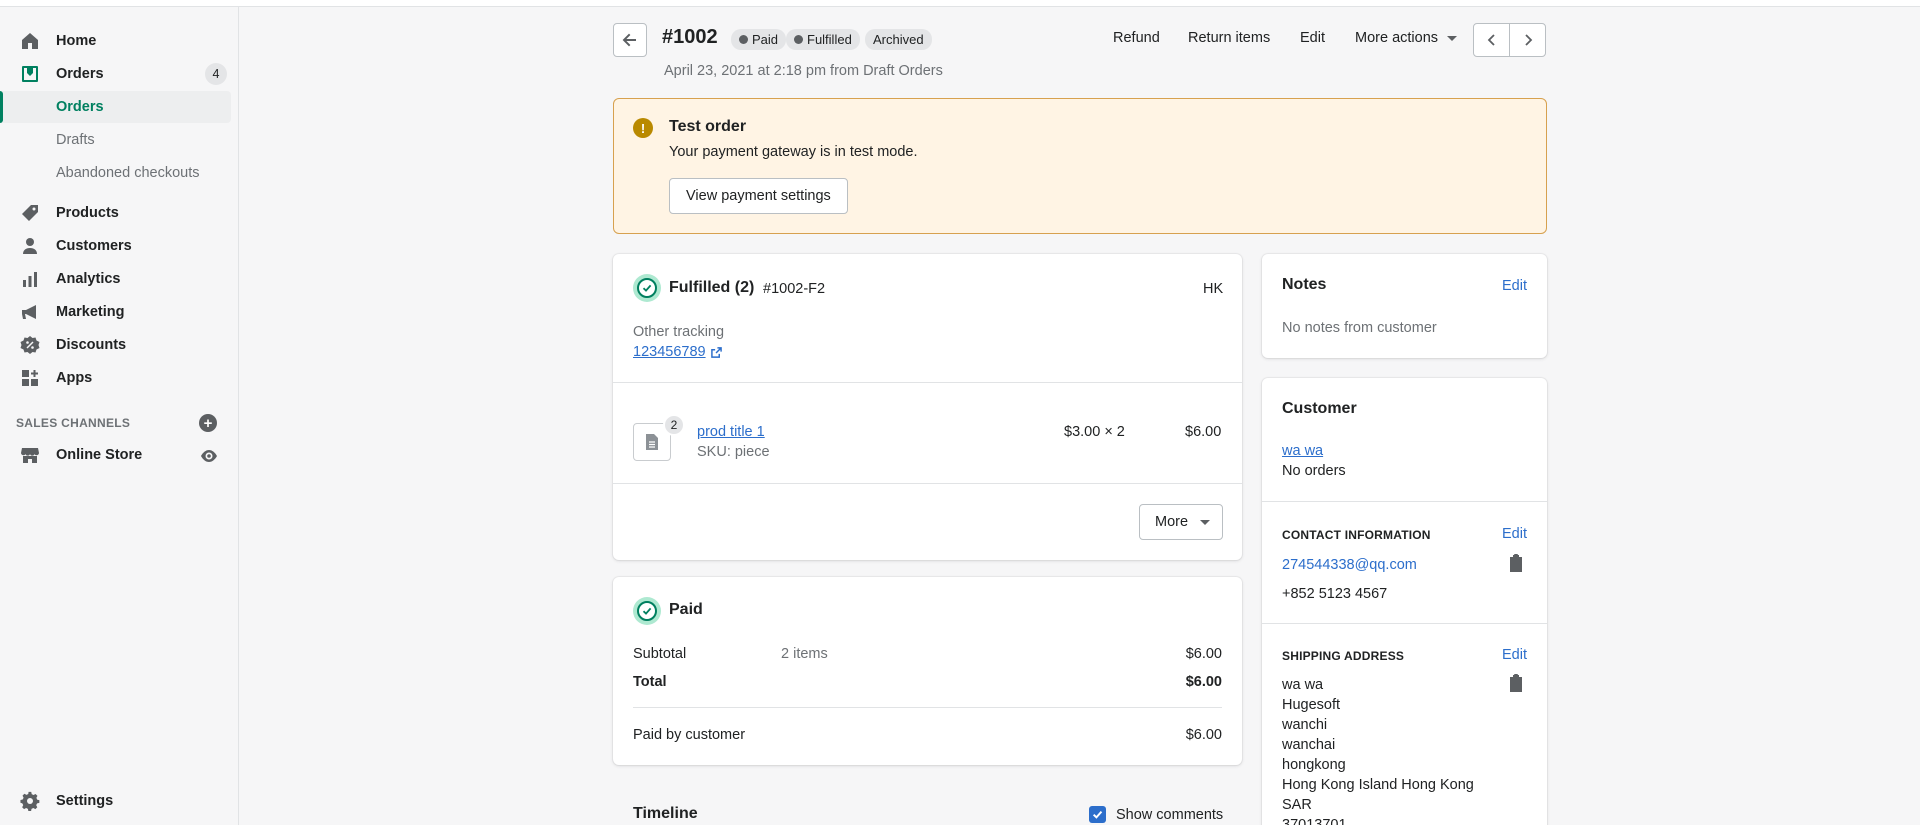  What do you see at coordinates (716, 352) in the screenshot?
I see `external-link-icon` at bounding box center [716, 352].